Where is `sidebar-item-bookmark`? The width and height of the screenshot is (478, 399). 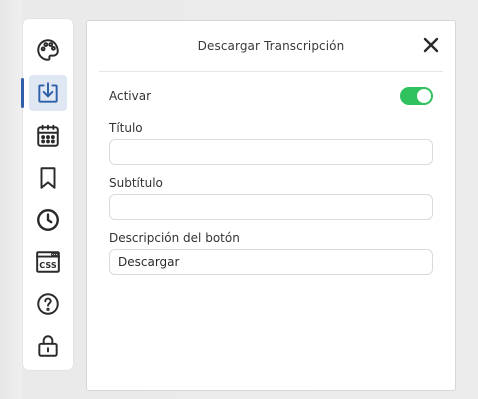 sidebar-item-bookmark is located at coordinates (48, 178).